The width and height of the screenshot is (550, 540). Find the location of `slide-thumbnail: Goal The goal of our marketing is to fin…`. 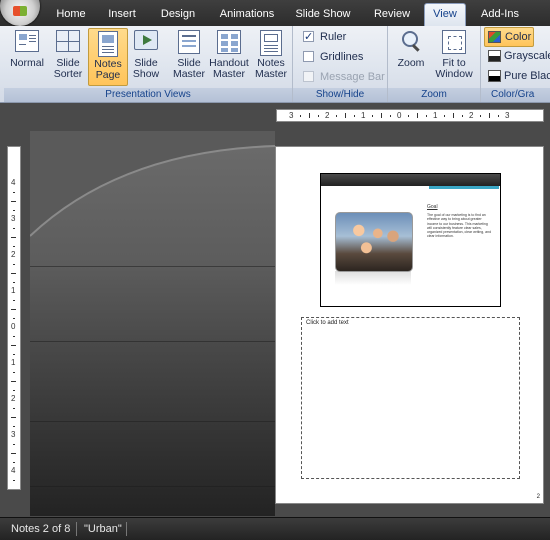

slide-thumbnail: Goal The goal of our marketing is to fin… is located at coordinates (410, 240).